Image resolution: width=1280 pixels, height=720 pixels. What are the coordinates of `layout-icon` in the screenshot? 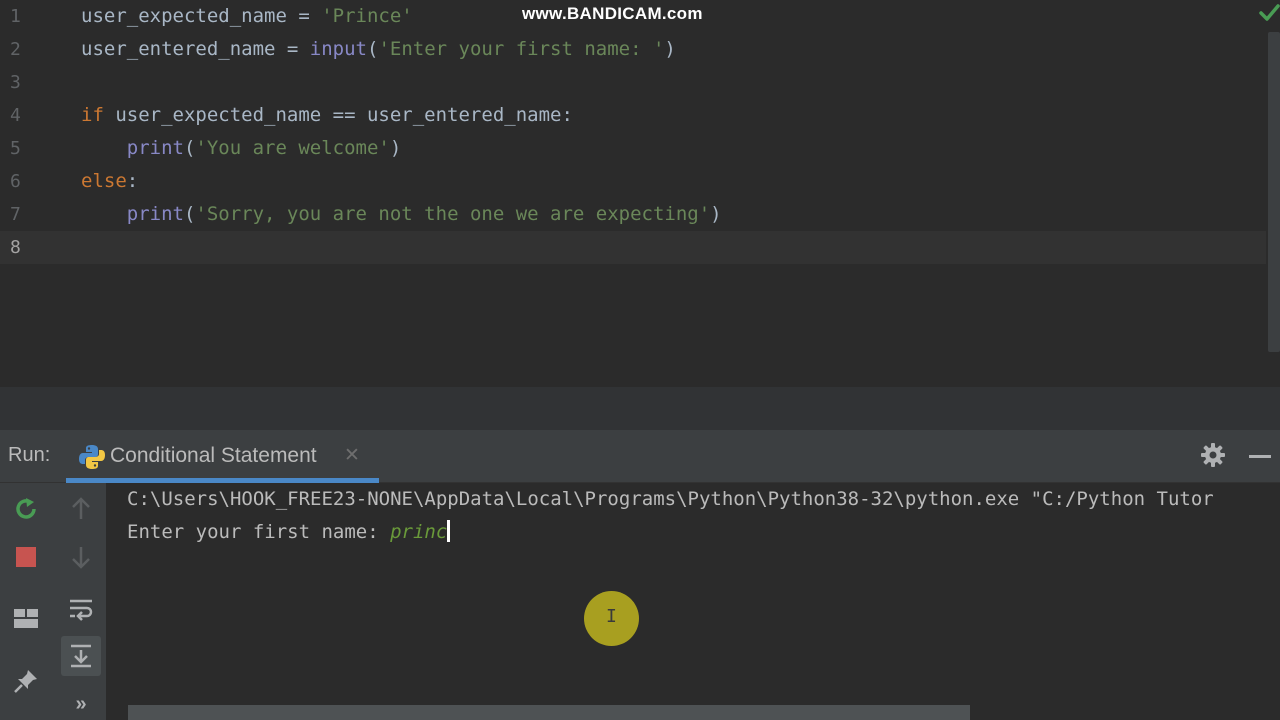 It's located at (26, 618).